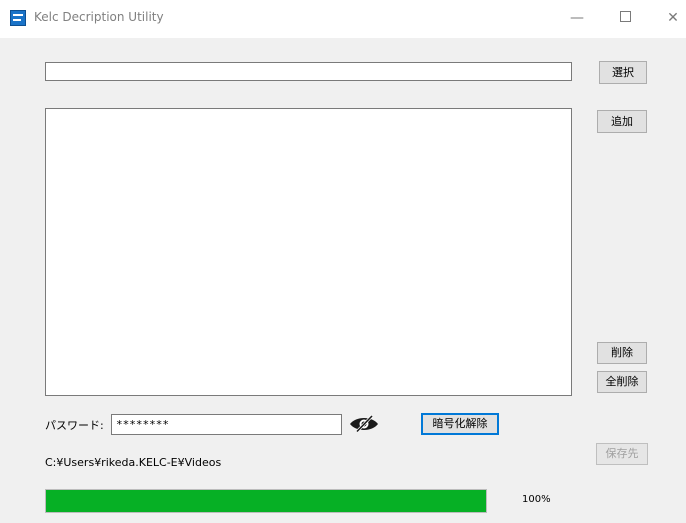 The width and height of the screenshot is (686, 523). Describe the element at coordinates (622, 382) in the screenshot. I see `delete-all-button: 全削除` at that location.